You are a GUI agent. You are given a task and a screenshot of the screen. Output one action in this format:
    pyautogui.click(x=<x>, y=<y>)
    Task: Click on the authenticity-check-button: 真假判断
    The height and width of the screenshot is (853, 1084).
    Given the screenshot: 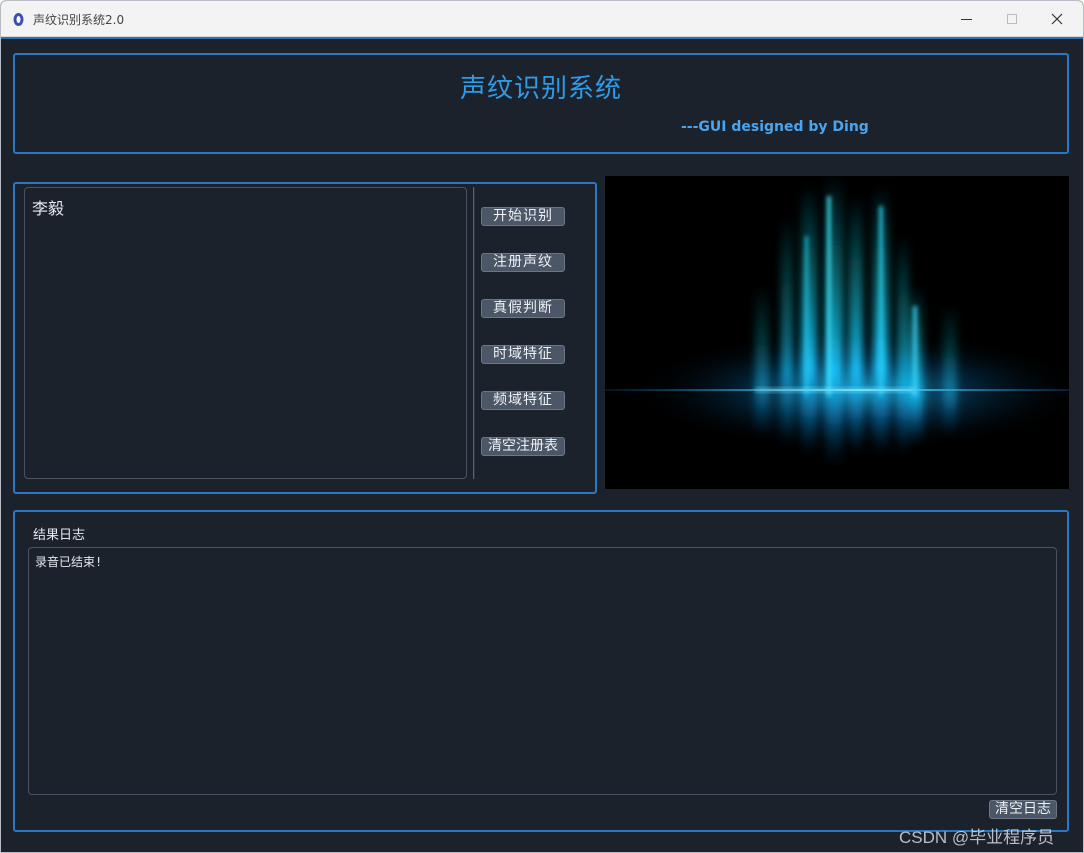 What is the action you would take?
    pyautogui.click(x=523, y=308)
    